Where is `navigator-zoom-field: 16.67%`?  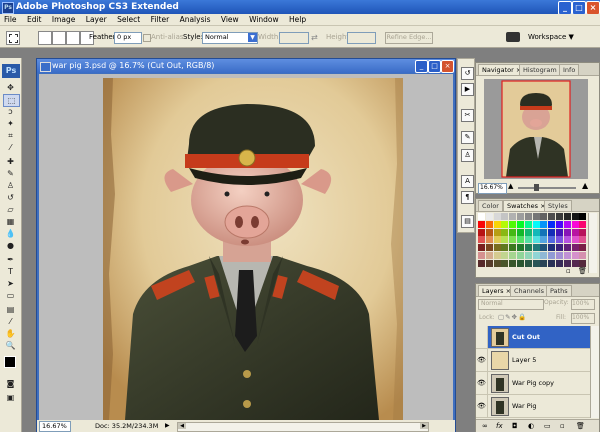 navigator-zoom-field: 16.67% is located at coordinates (492, 188).